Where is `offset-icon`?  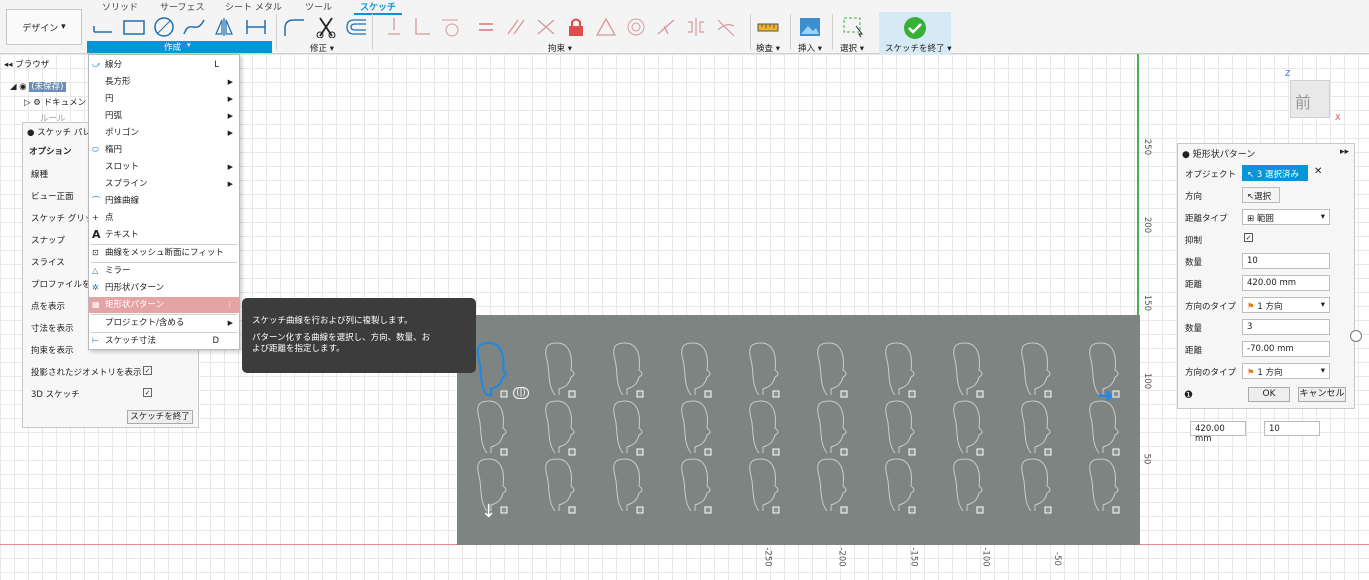 offset-icon is located at coordinates (356, 27).